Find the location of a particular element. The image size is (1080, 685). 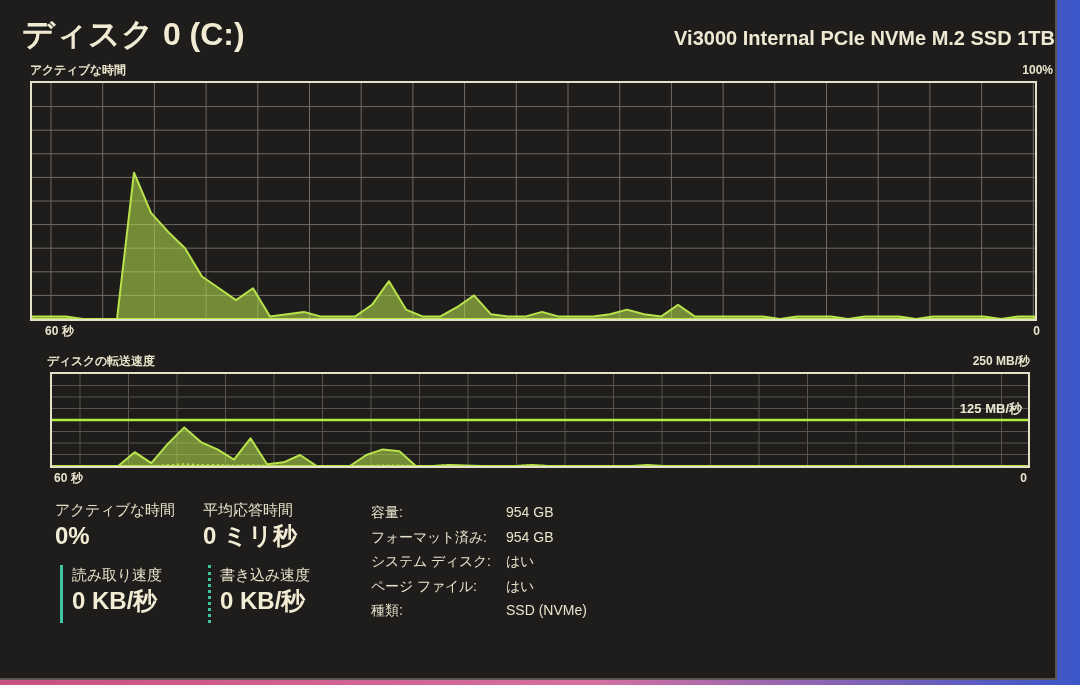

stat-label: アクティブな時間 is located at coordinates (115, 510).